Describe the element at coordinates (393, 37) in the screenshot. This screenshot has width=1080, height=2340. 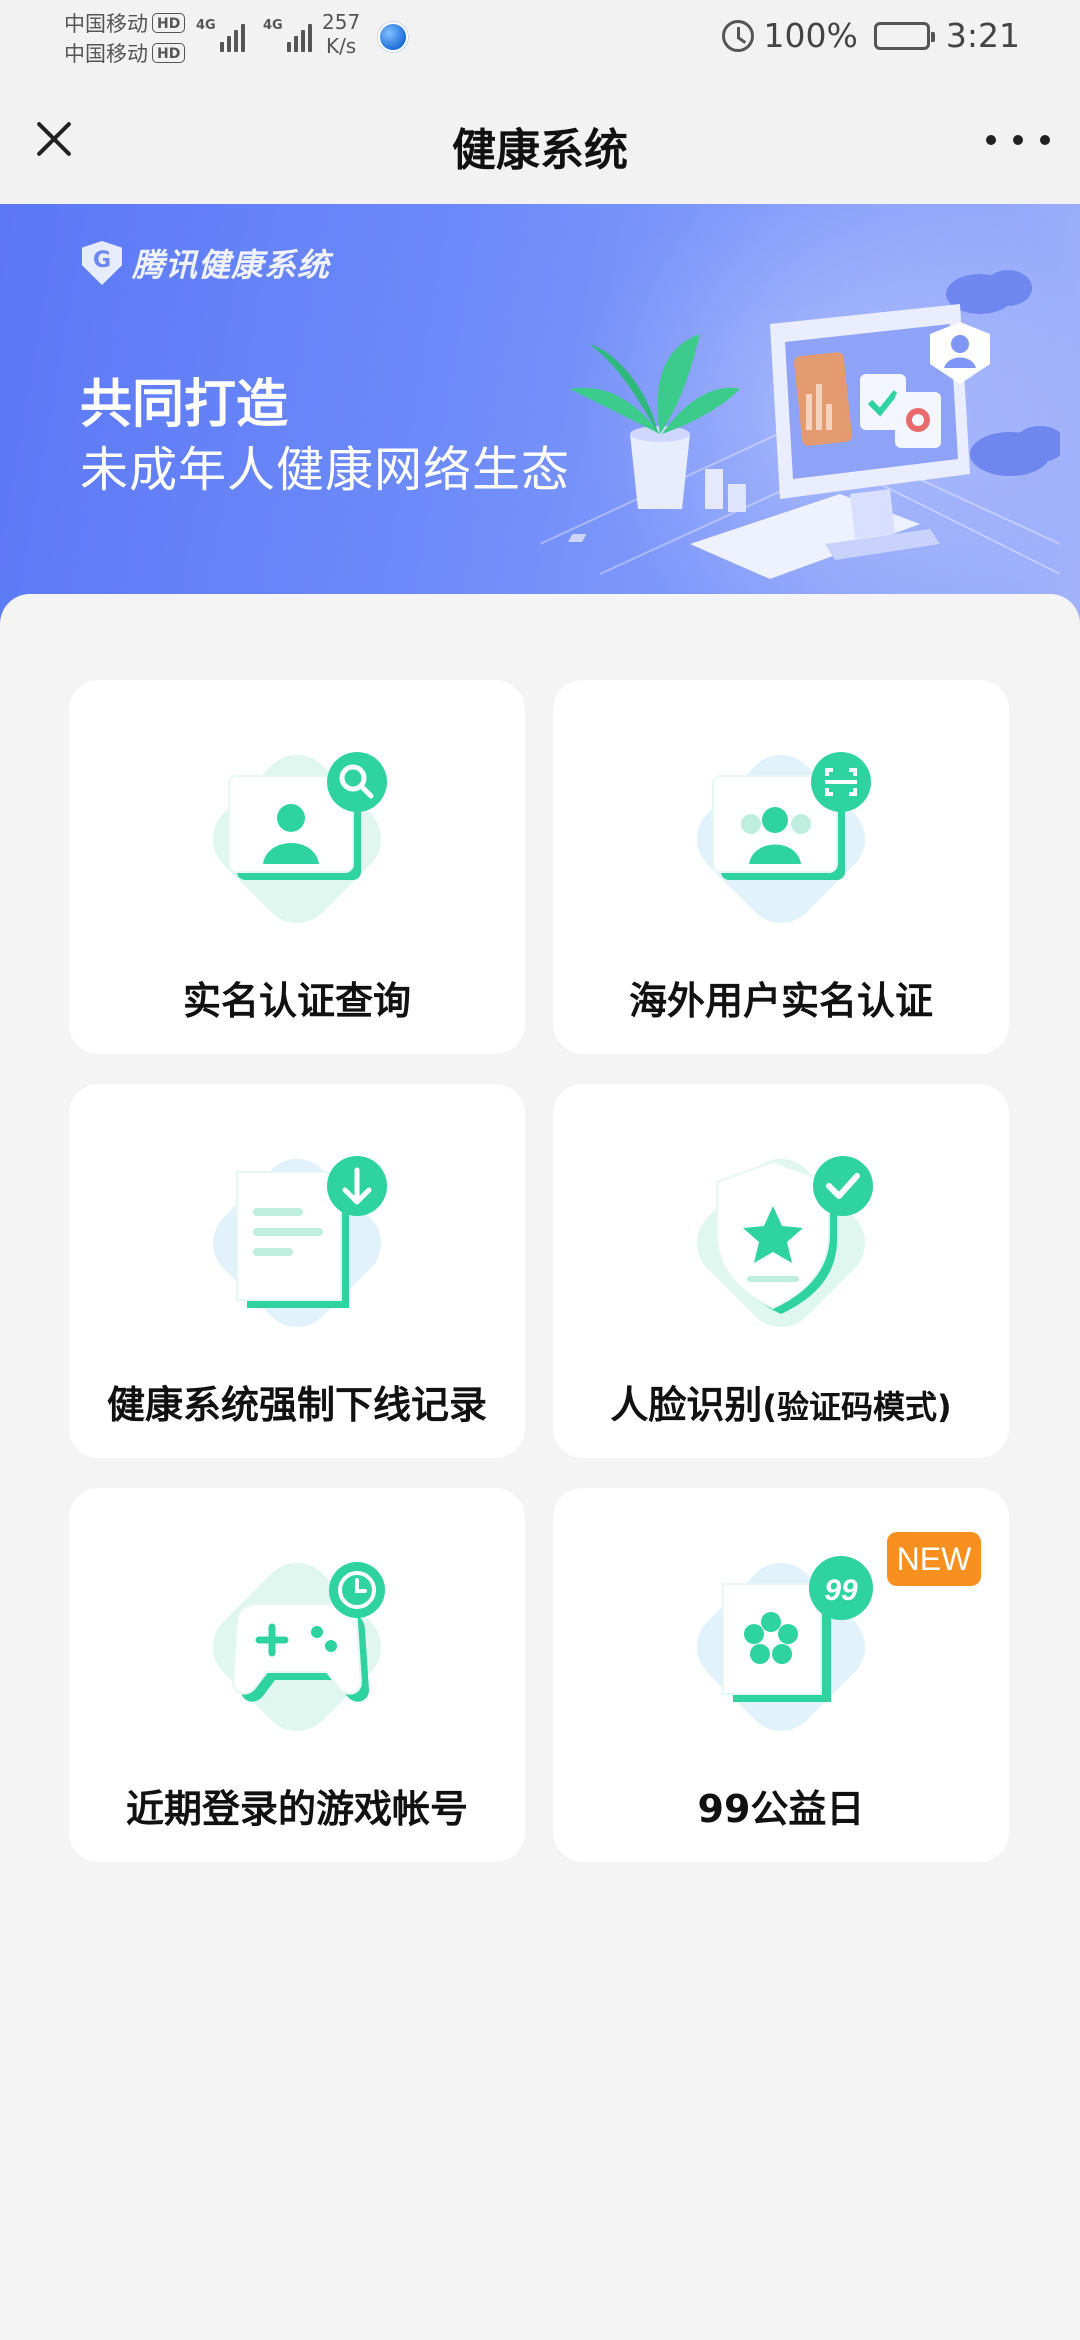
I see `browser-globe-icon` at that location.